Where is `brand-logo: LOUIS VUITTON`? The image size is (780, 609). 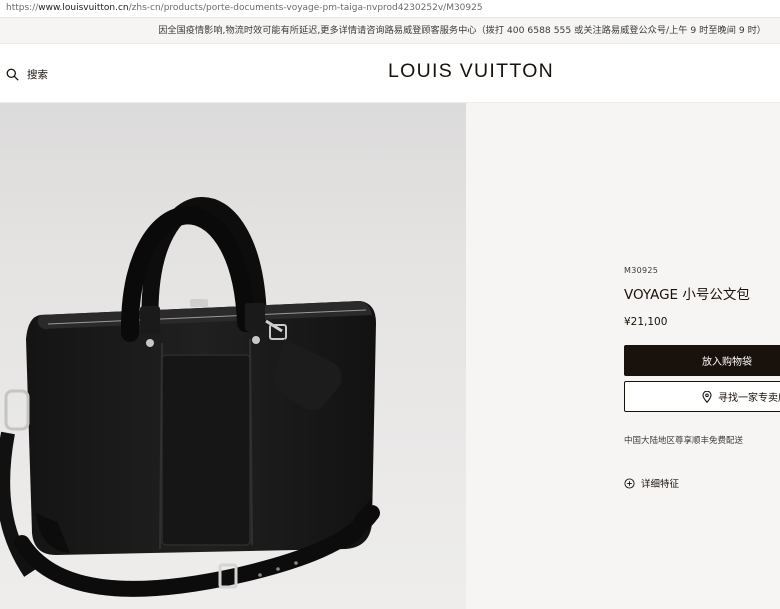 brand-logo: LOUIS VUITTON is located at coordinates (471, 71).